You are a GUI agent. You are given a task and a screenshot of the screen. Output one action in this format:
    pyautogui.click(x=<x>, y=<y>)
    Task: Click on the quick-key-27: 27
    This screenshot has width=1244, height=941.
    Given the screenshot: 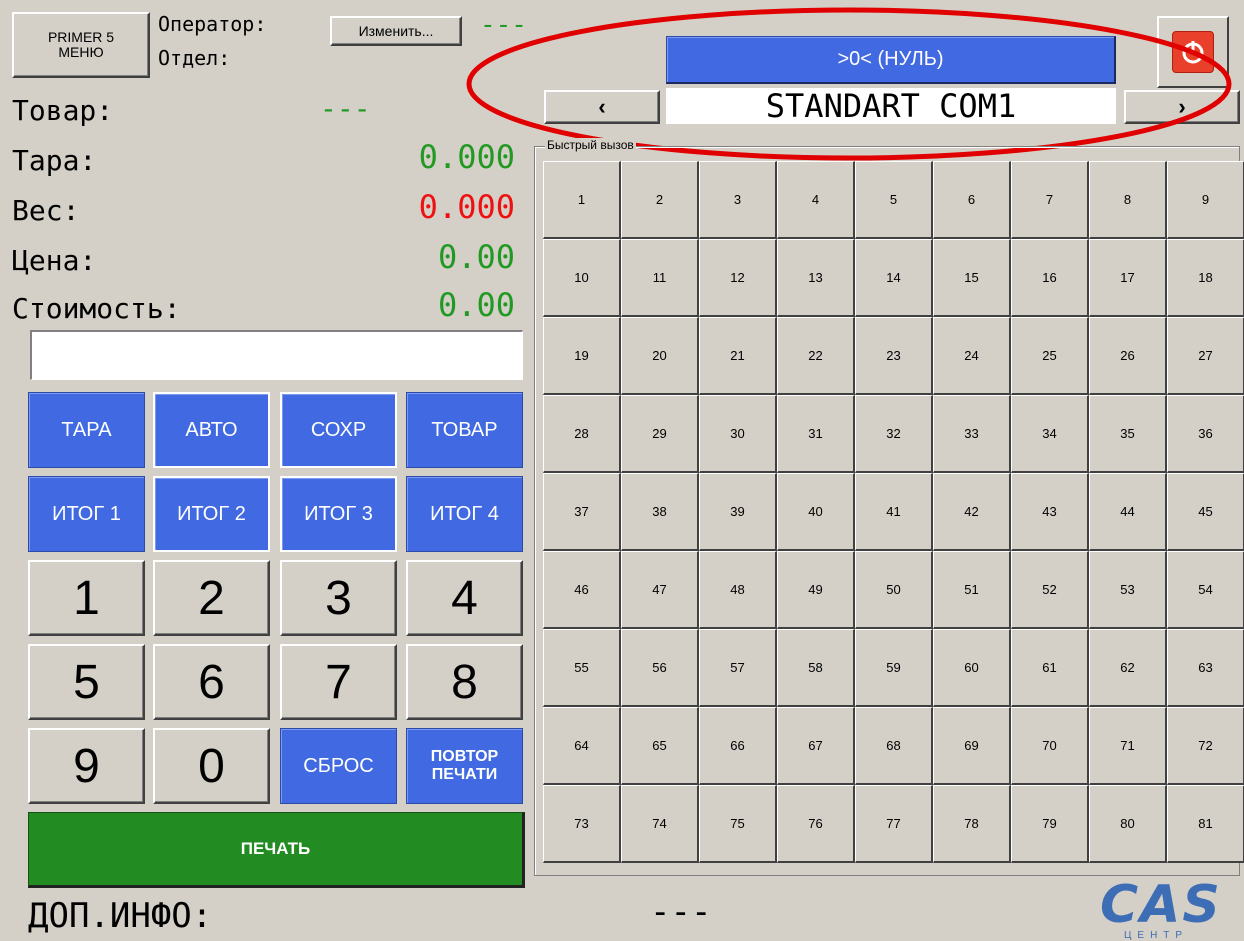 What is the action you would take?
    pyautogui.click(x=1205, y=356)
    